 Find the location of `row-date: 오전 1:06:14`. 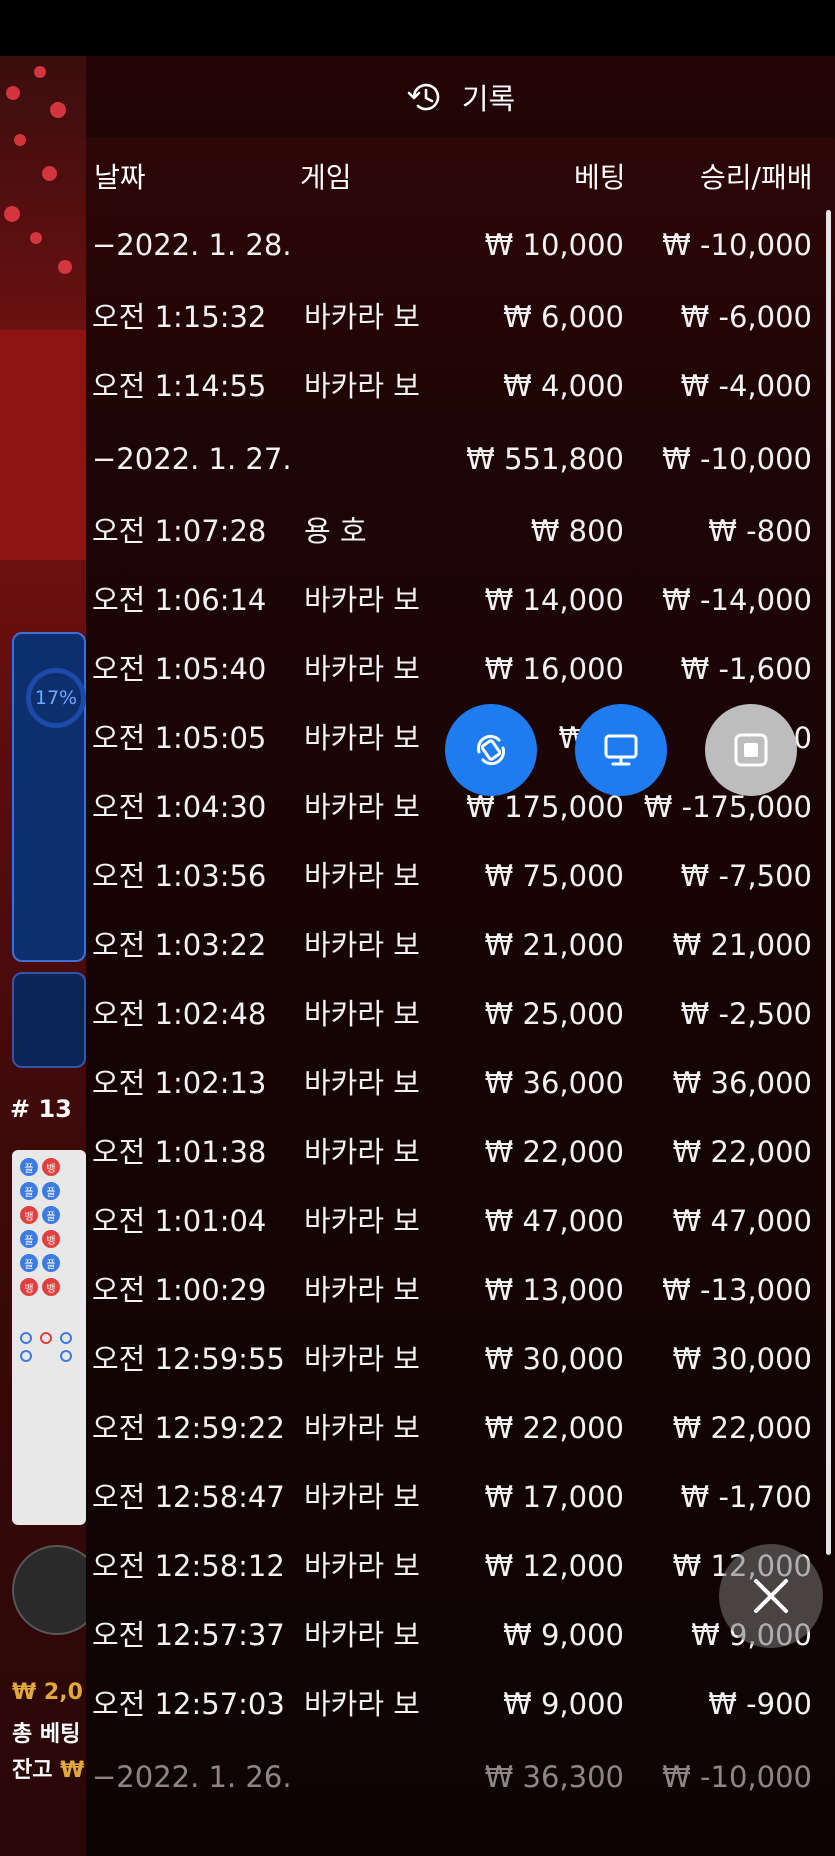

row-date: 오전 1:06:14 is located at coordinates (179, 600).